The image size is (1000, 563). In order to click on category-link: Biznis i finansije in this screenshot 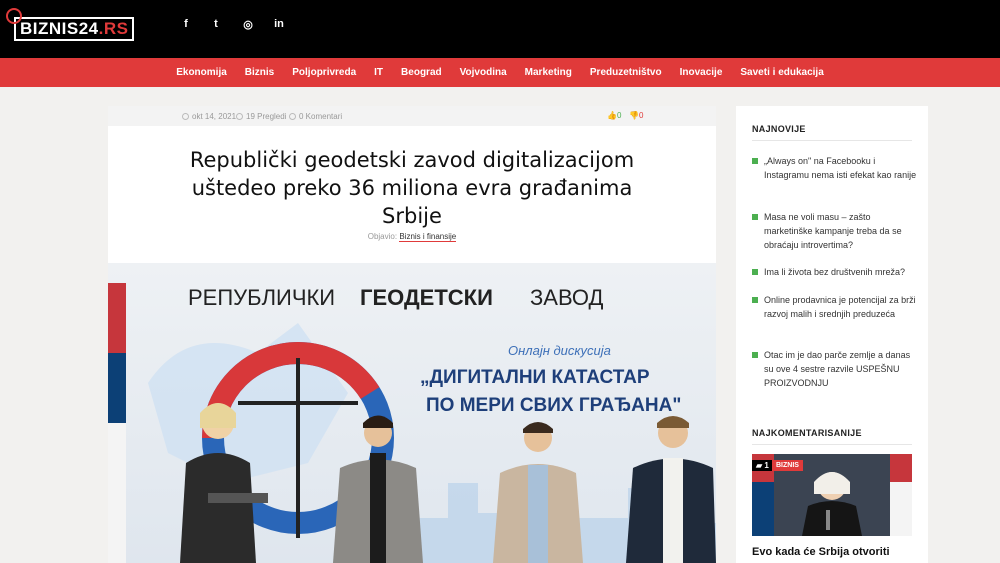, I will do `click(428, 237)`.